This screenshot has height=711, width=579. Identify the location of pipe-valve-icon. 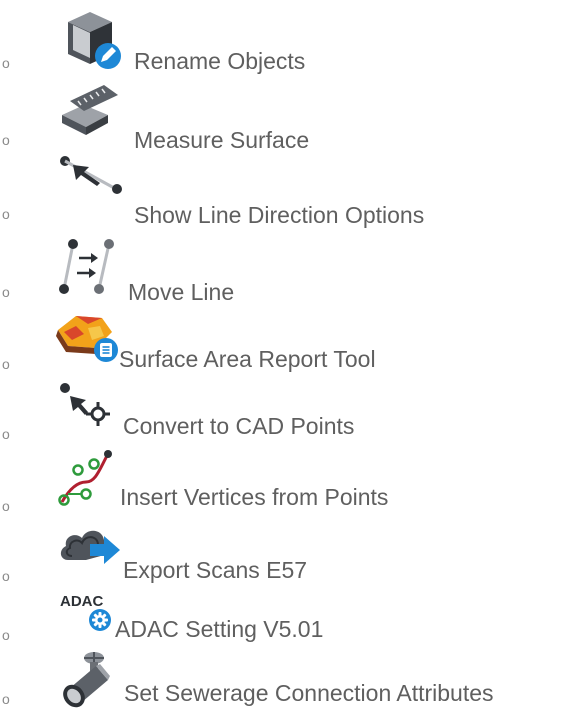
(86, 680).